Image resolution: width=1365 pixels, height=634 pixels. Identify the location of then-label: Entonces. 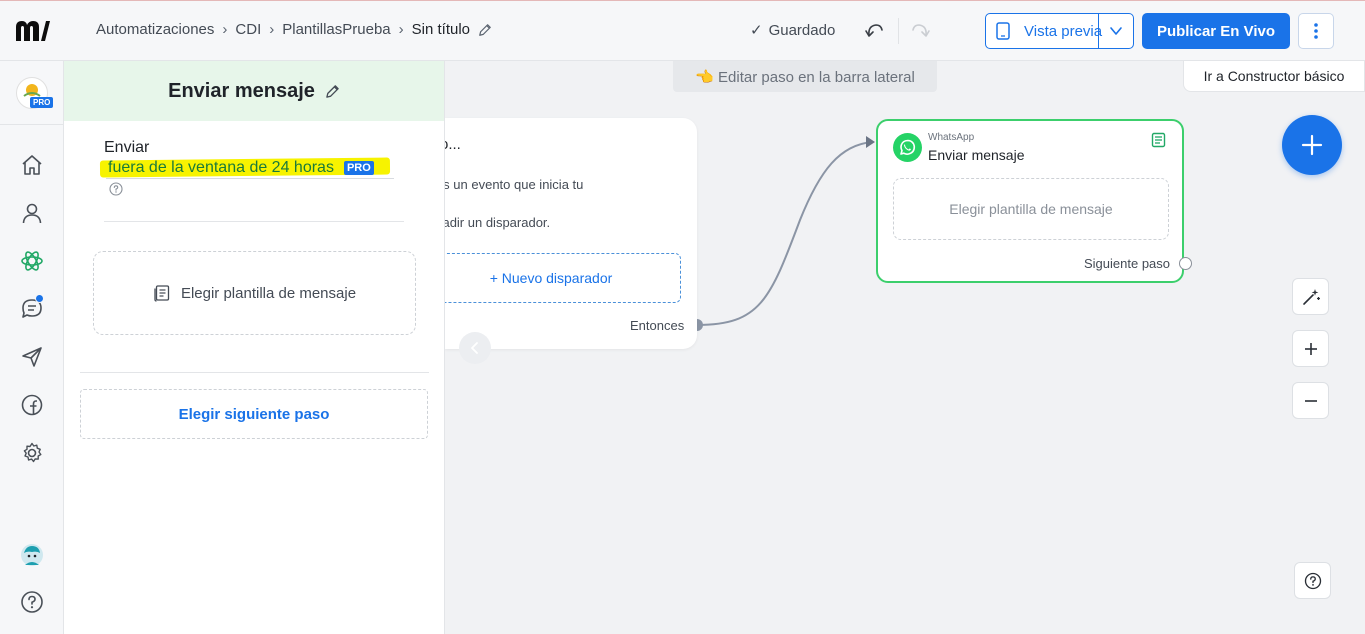
(657, 325).